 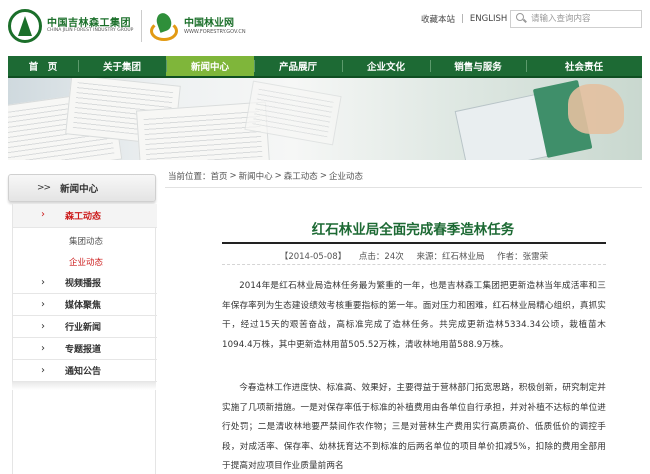 I want to click on sidebar-item-label: 视频播报, so click(x=83, y=284).